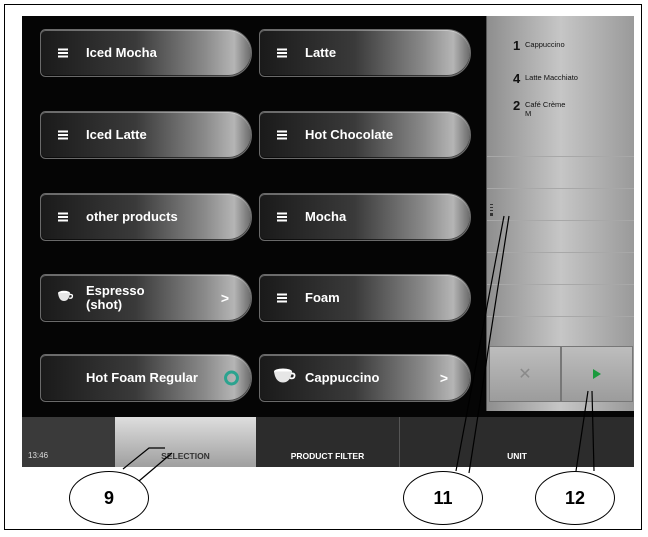  I want to click on cancel-button: ✕, so click(525, 374).